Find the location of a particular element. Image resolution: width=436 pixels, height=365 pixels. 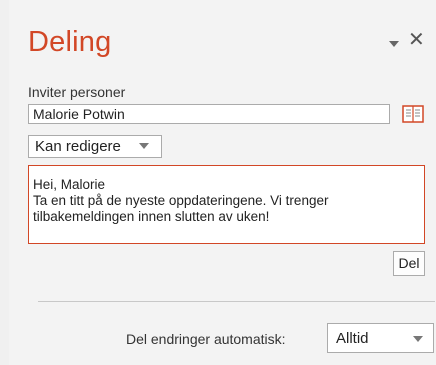

divider is located at coordinates (236, 301).